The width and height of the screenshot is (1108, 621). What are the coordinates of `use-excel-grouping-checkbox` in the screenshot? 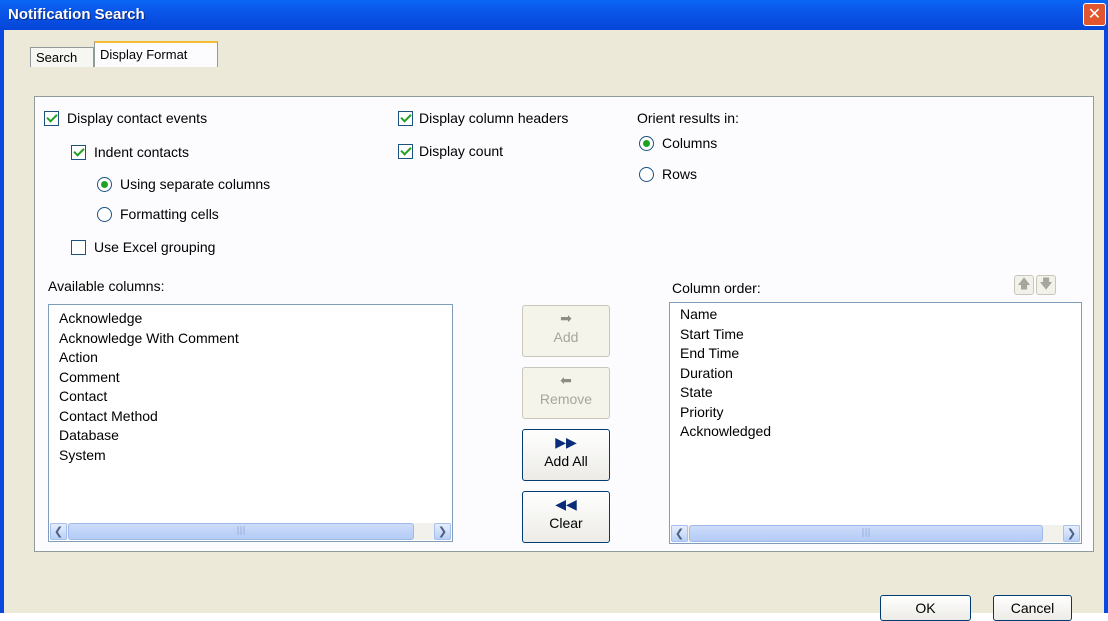 It's located at (78, 247).